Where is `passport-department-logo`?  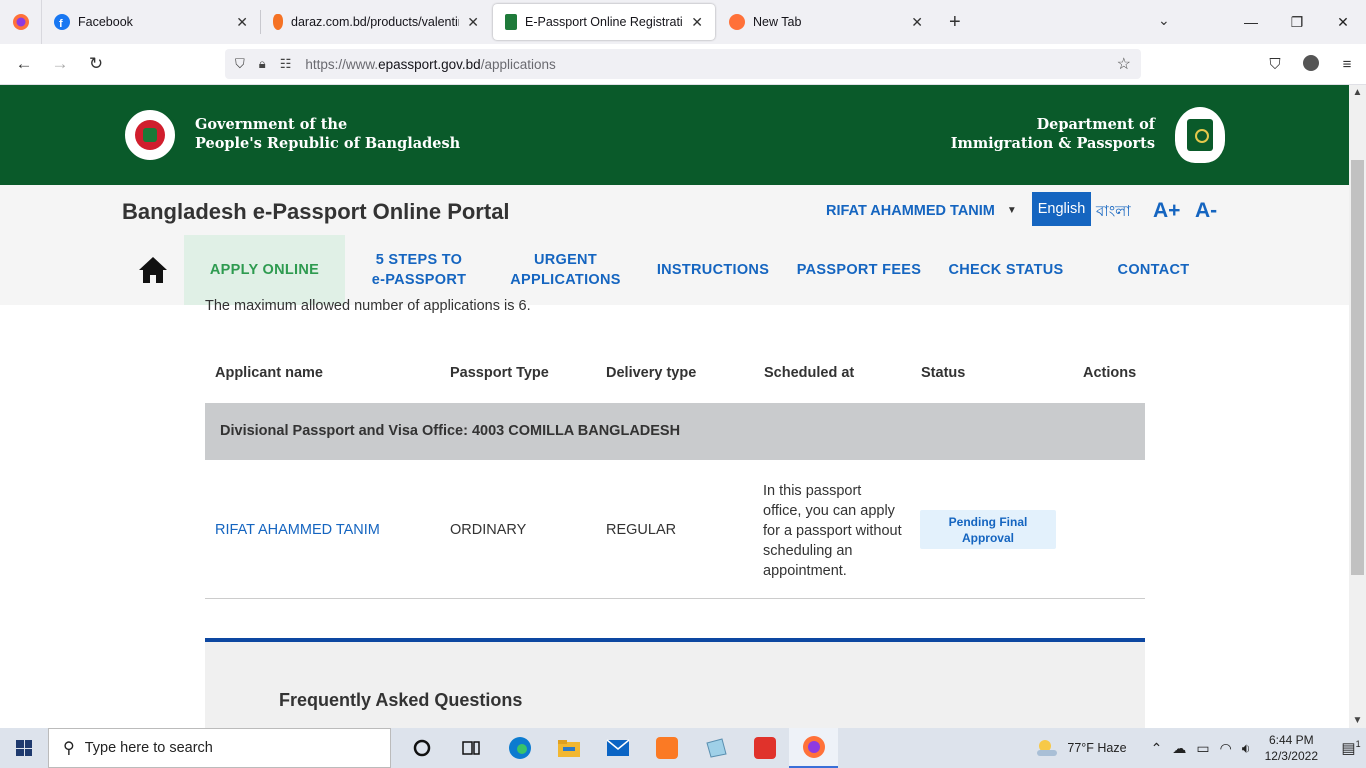 passport-department-logo is located at coordinates (1200, 135).